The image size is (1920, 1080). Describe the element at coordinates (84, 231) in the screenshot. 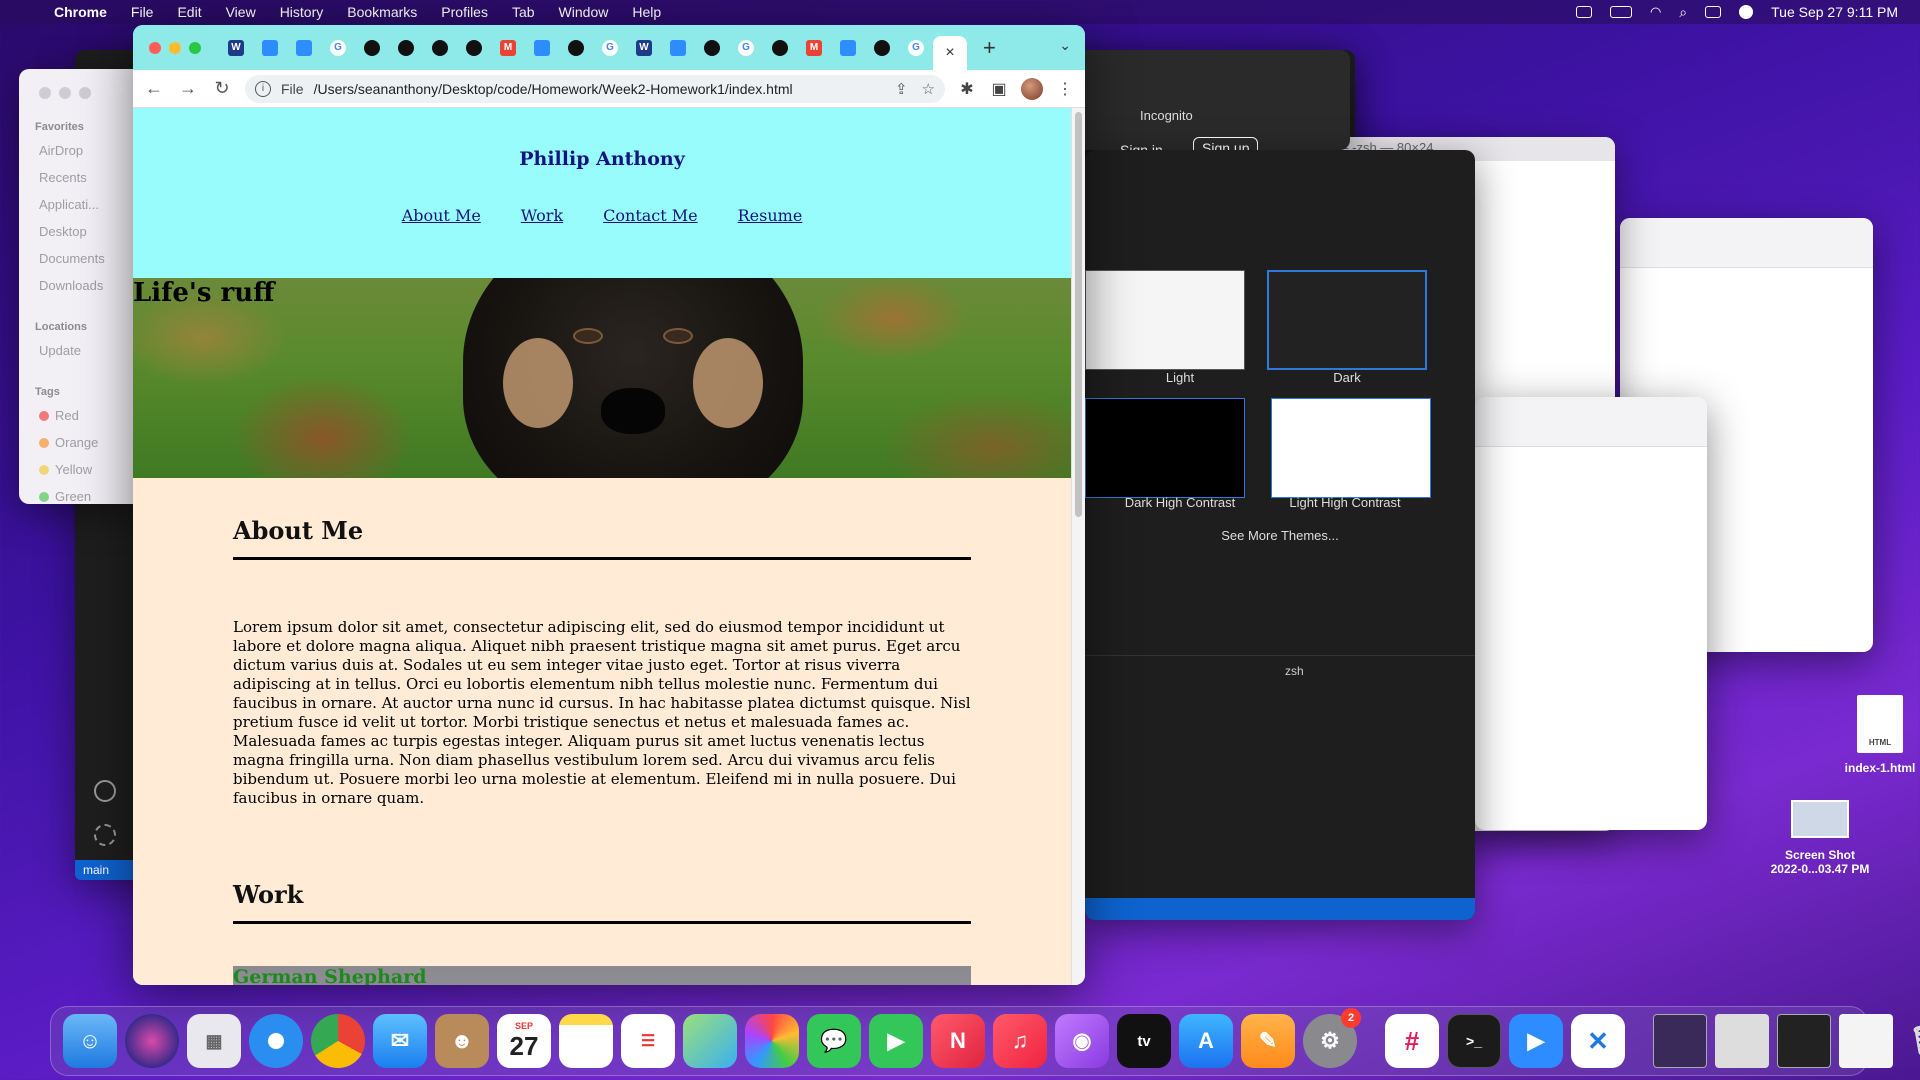

I see `finder-item-desktop: Desktop` at that location.